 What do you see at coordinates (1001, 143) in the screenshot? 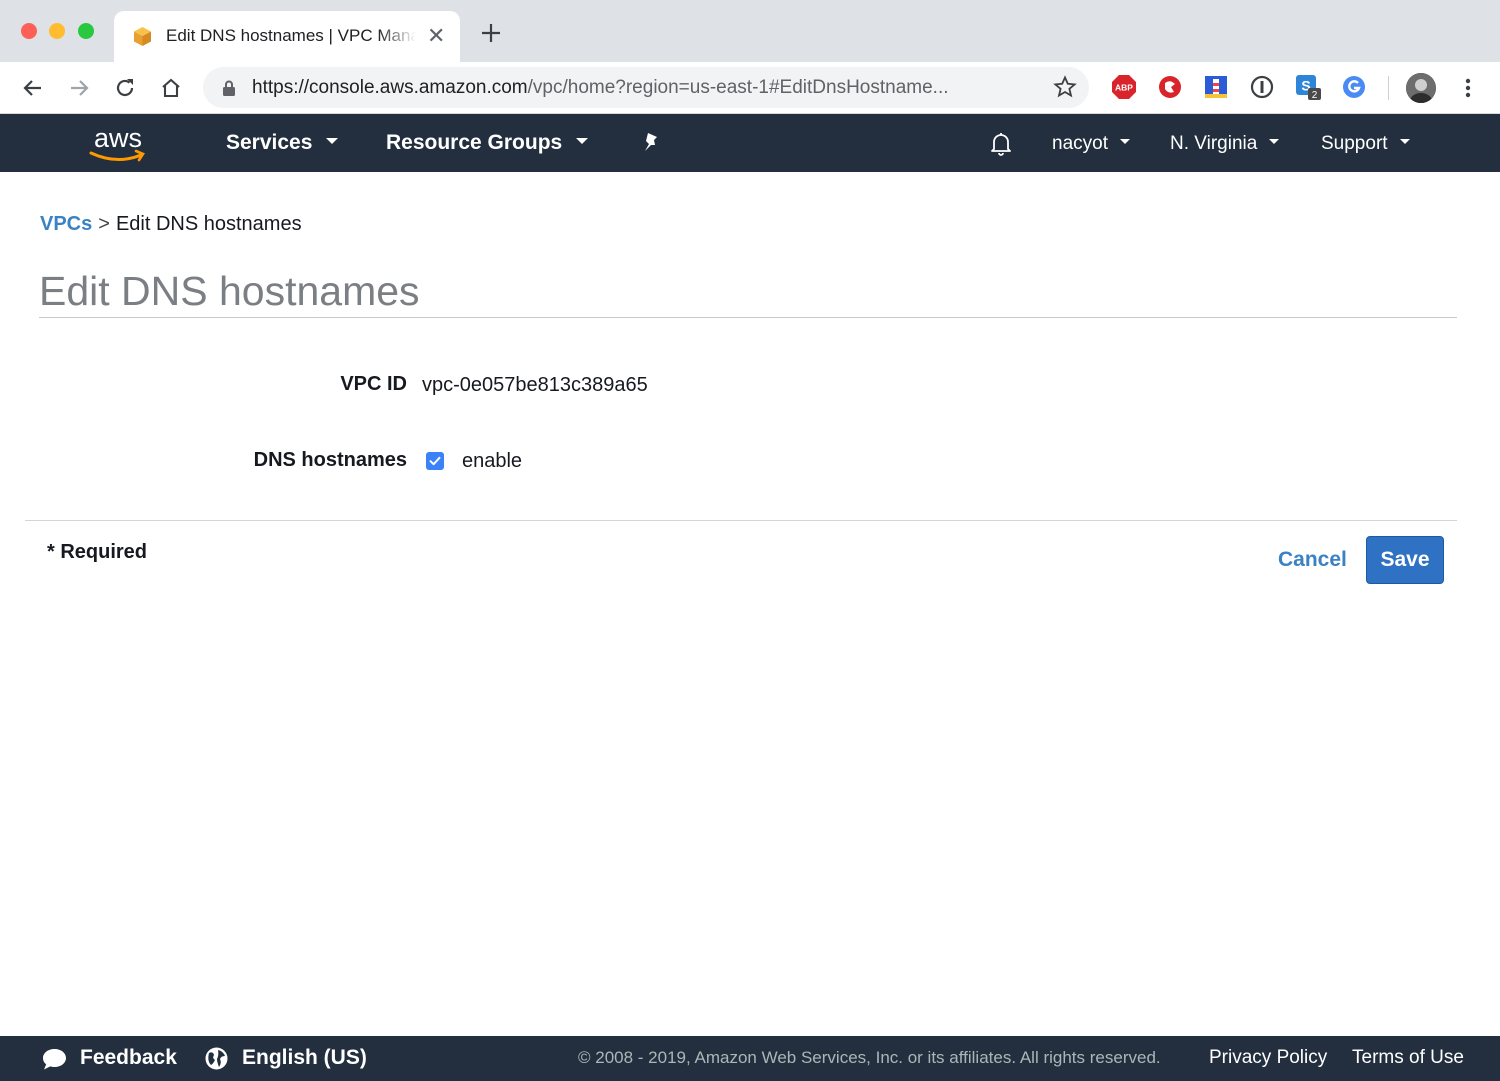
I see `notification-bell-icon` at bounding box center [1001, 143].